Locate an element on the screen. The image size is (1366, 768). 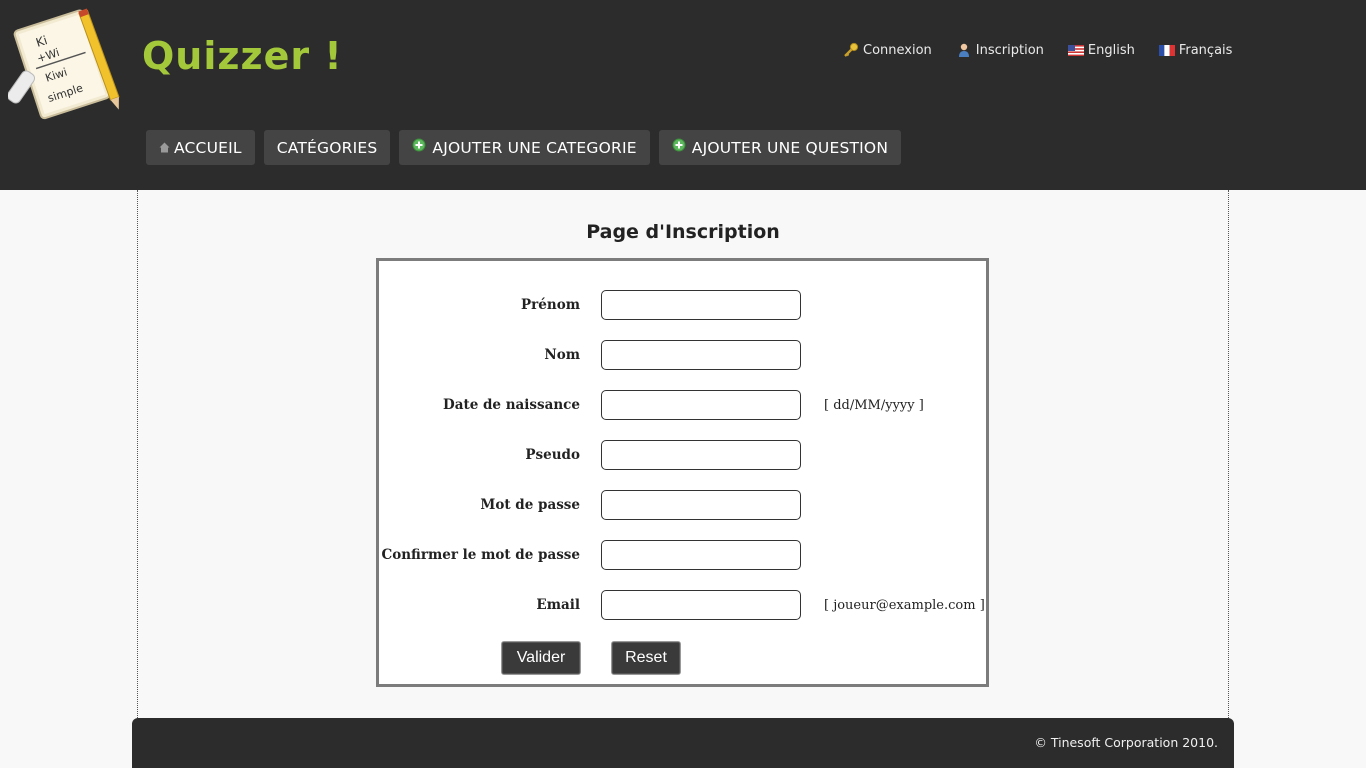
password-input is located at coordinates (701, 505).